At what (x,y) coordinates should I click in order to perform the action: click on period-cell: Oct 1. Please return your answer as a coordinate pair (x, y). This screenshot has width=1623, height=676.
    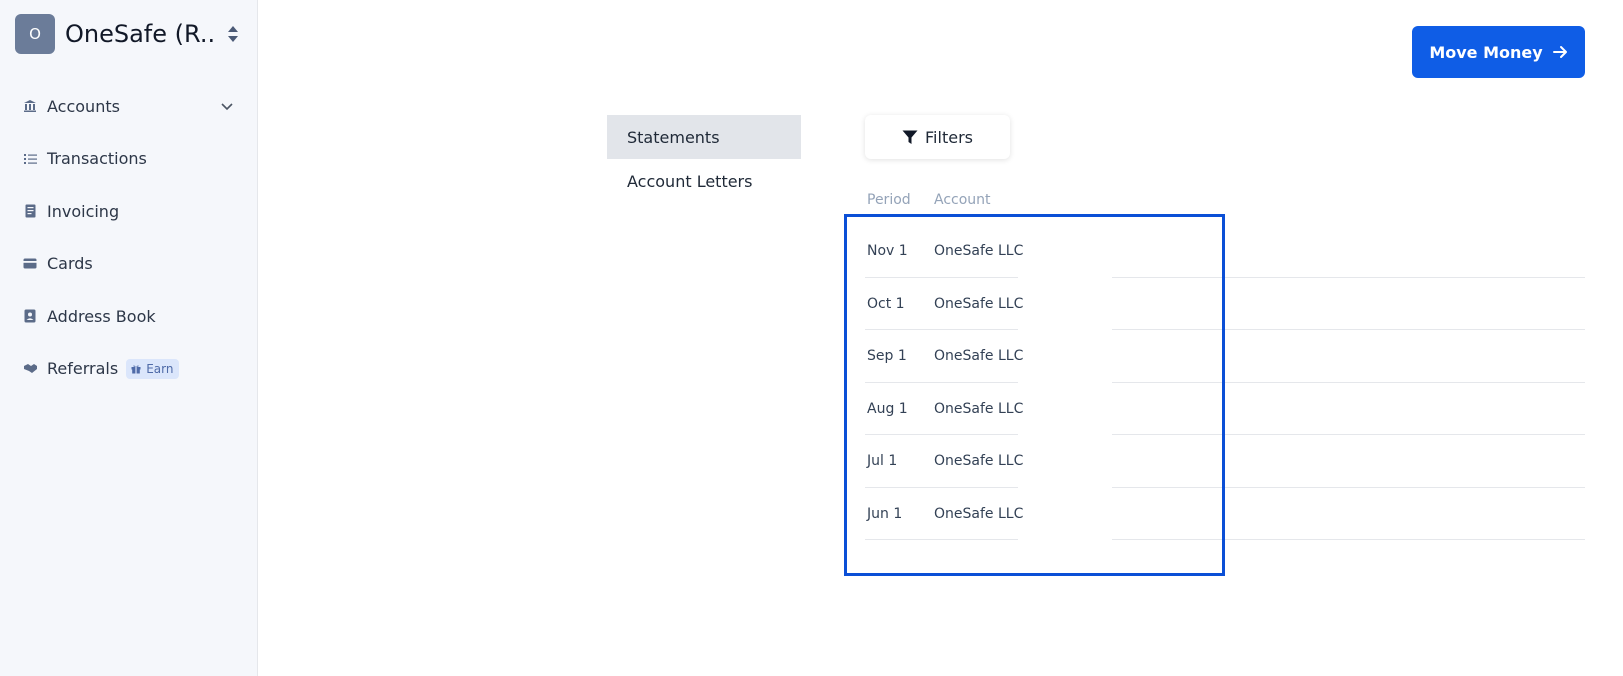
    Looking at the image, I should click on (886, 303).